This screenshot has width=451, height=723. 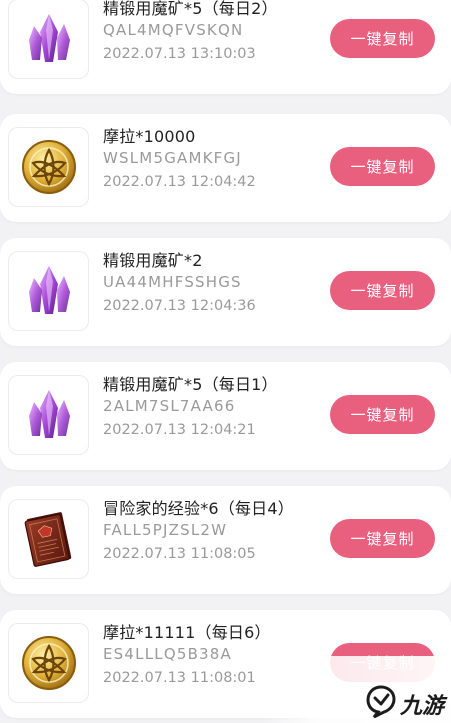 What do you see at coordinates (179, 678) in the screenshot?
I see `timestamp: 2022.07.13 11:08:01` at bounding box center [179, 678].